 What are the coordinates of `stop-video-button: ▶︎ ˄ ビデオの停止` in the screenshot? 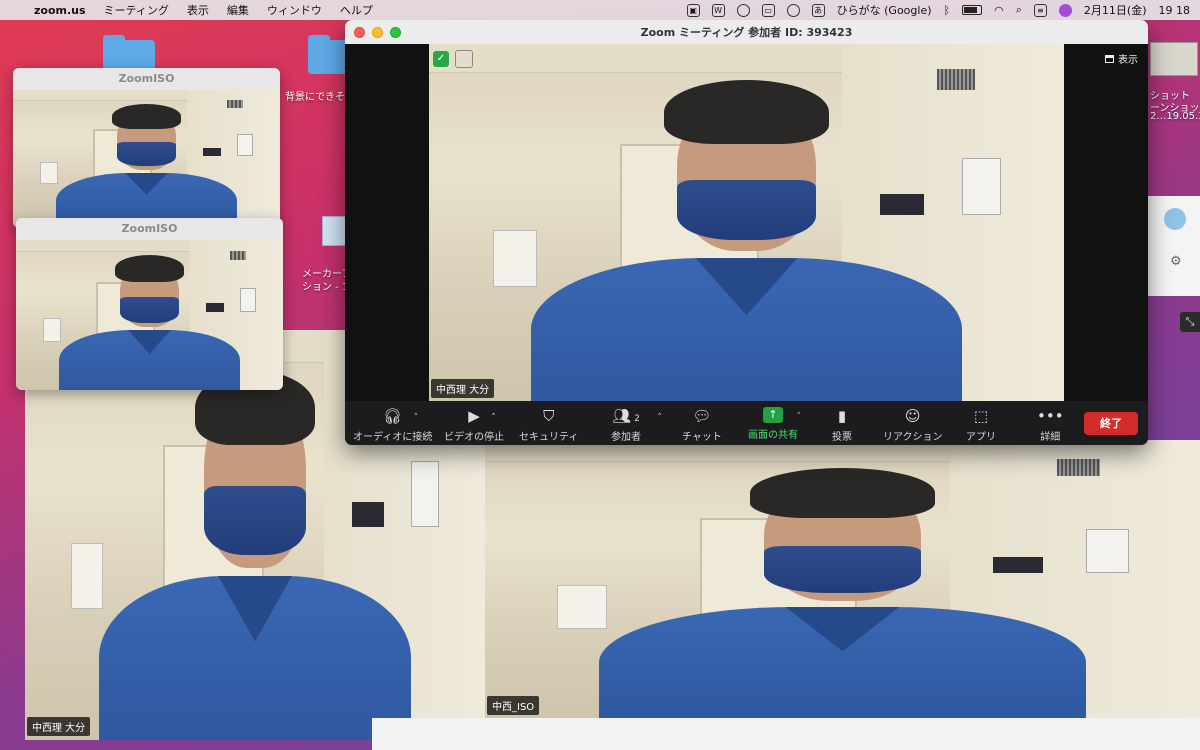 It's located at (474, 425).